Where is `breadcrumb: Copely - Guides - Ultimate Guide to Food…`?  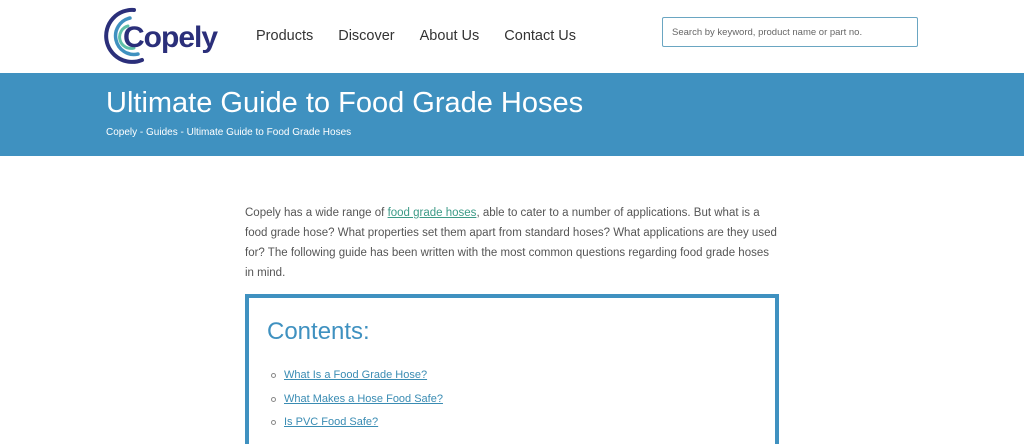
breadcrumb: Copely - Guides - Ultimate Guide to Food… is located at coordinates (228, 132).